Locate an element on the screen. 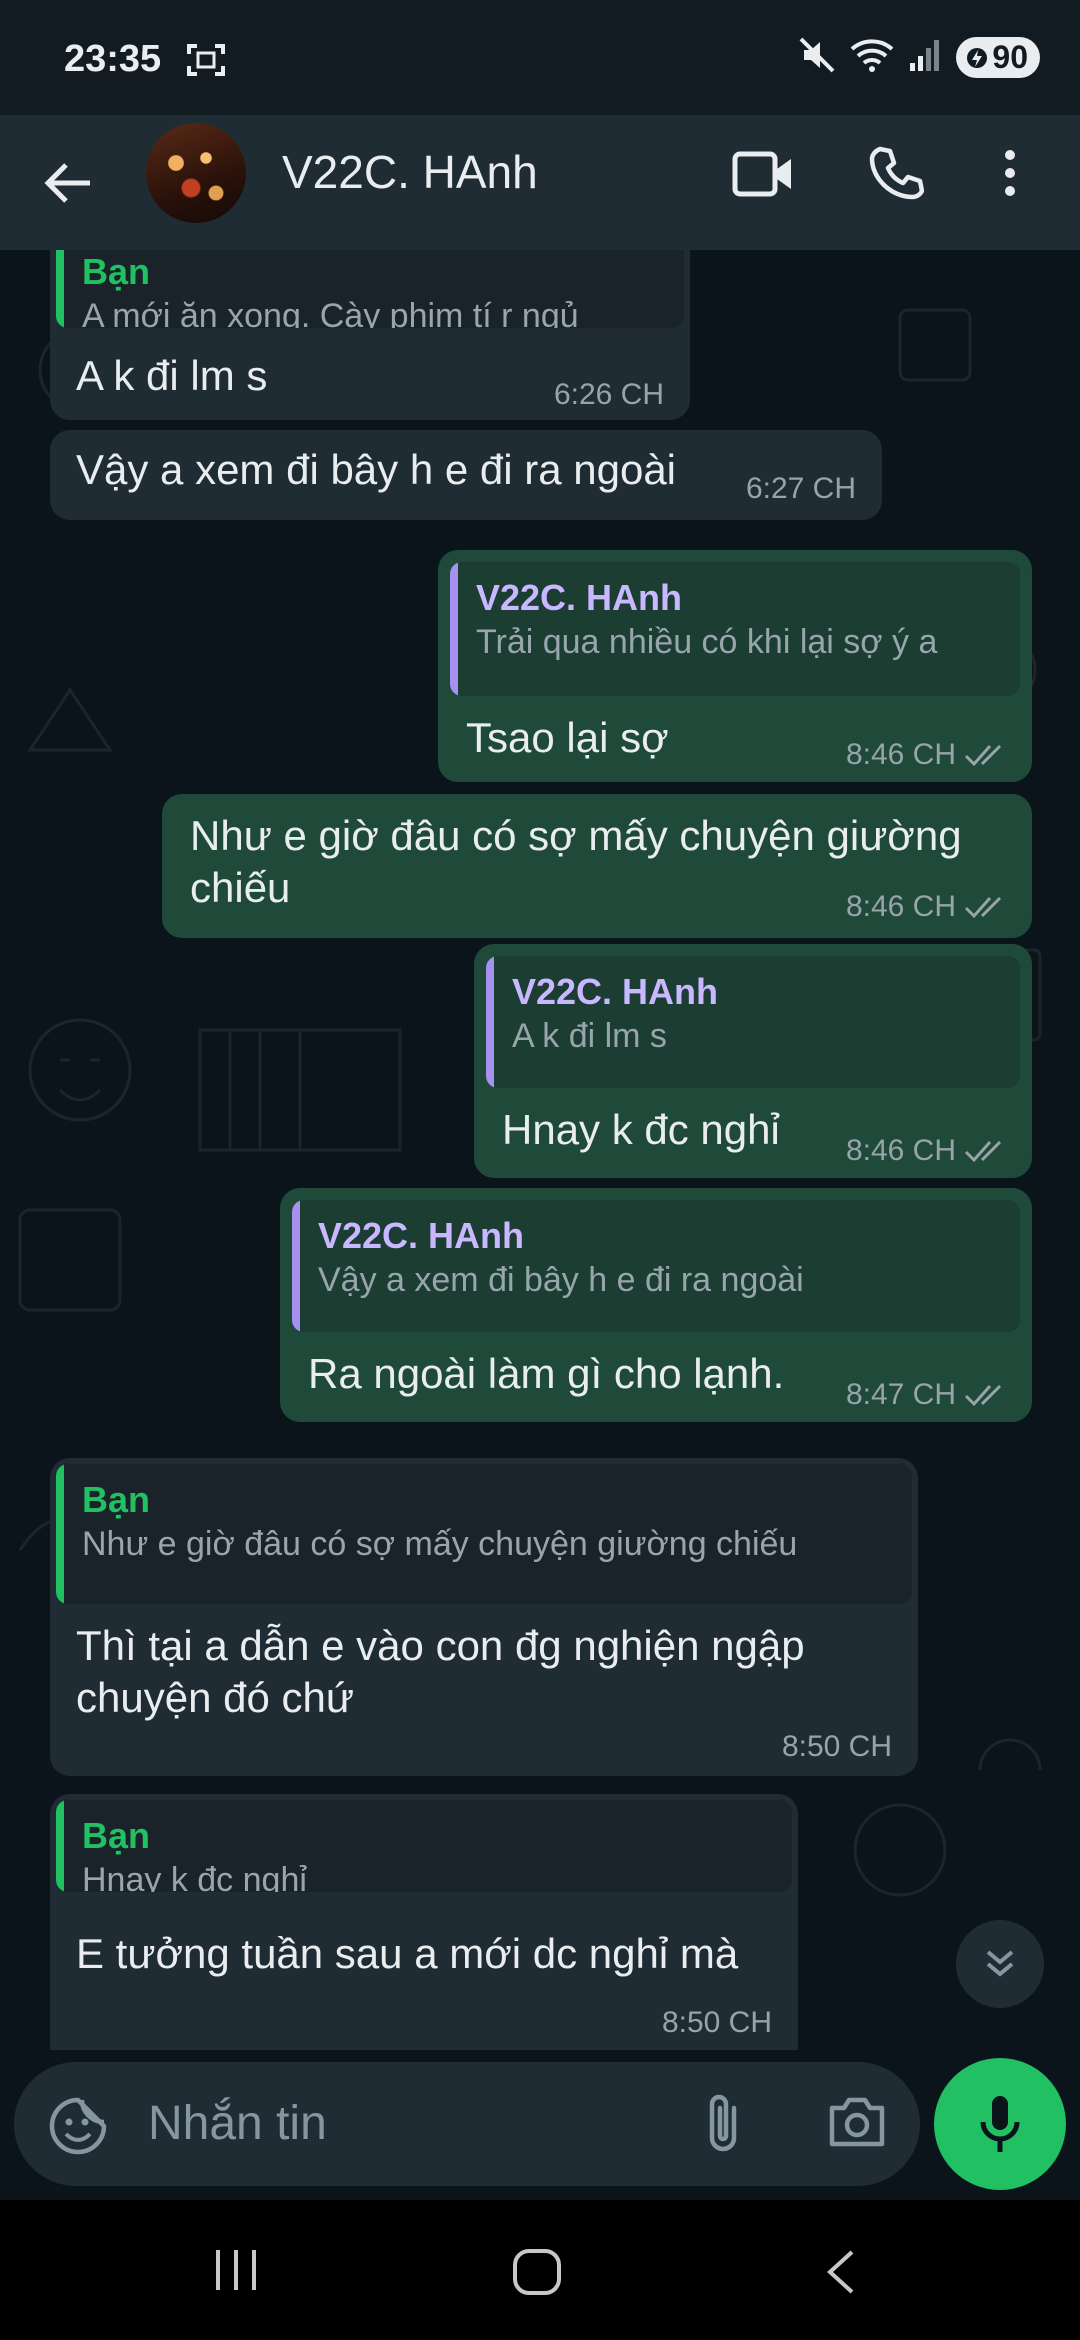 The width and height of the screenshot is (1080, 2340). contact-avatar is located at coordinates (196, 173).